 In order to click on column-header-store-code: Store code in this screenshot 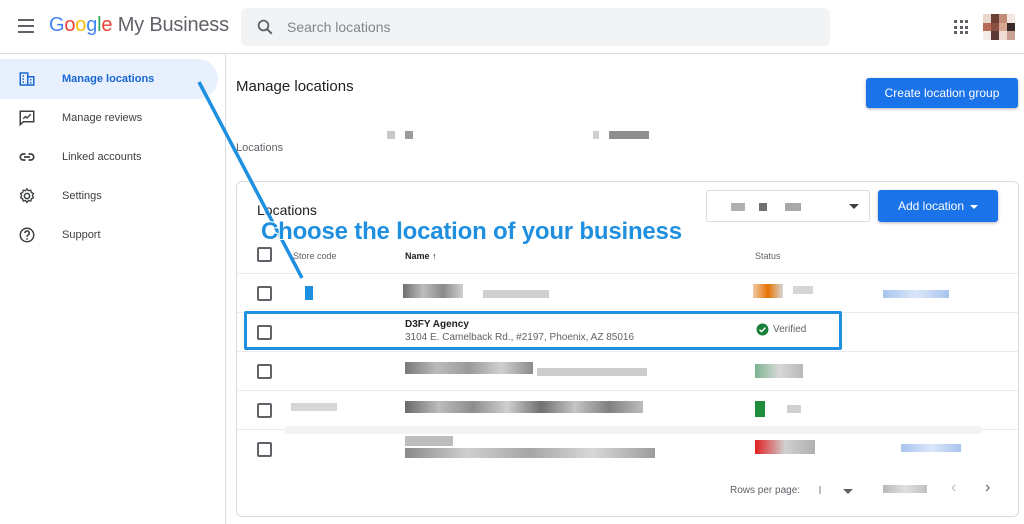, I will do `click(315, 256)`.